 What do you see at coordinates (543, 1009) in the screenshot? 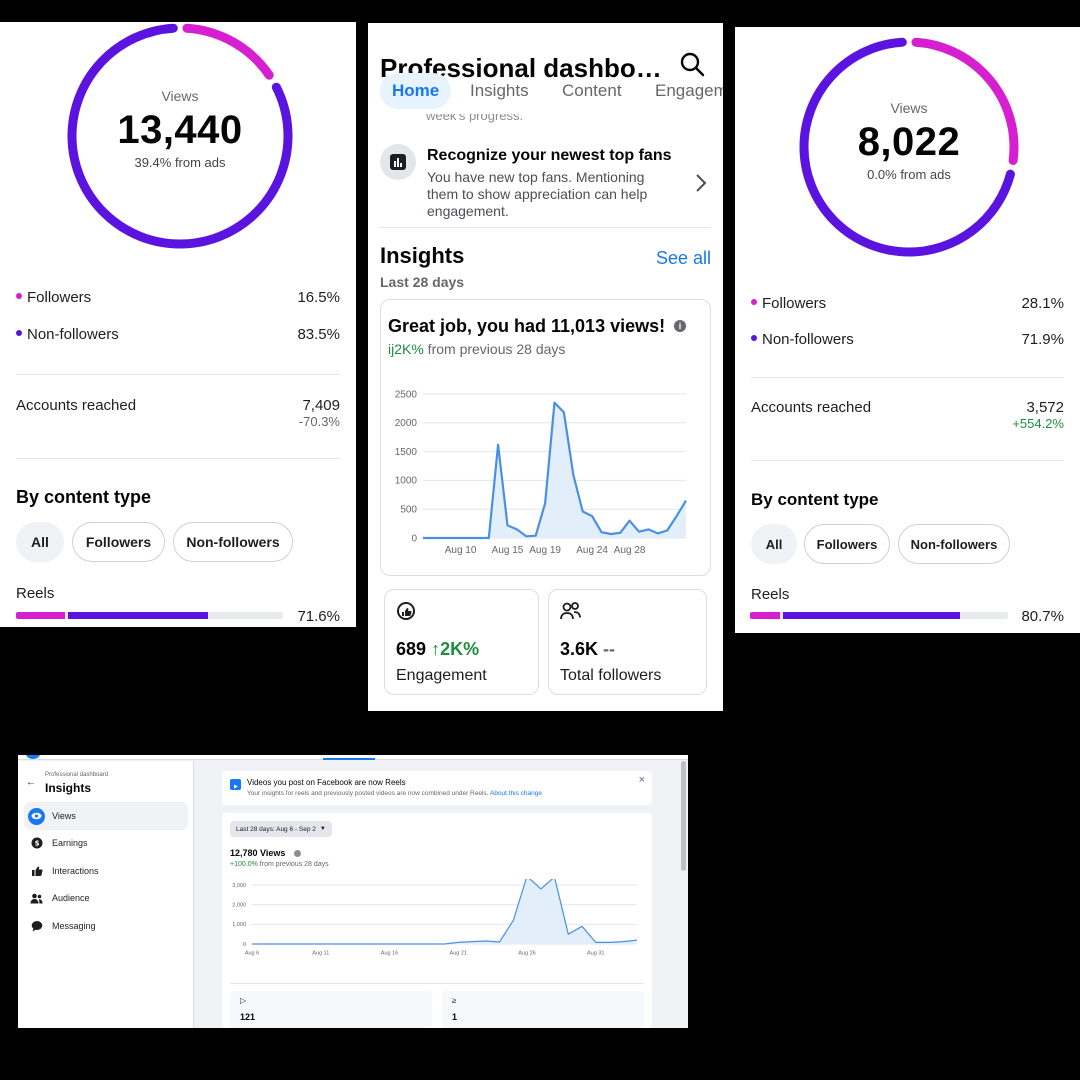
I see `stat-card-followers: ≥ 1` at bounding box center [543, 1009].